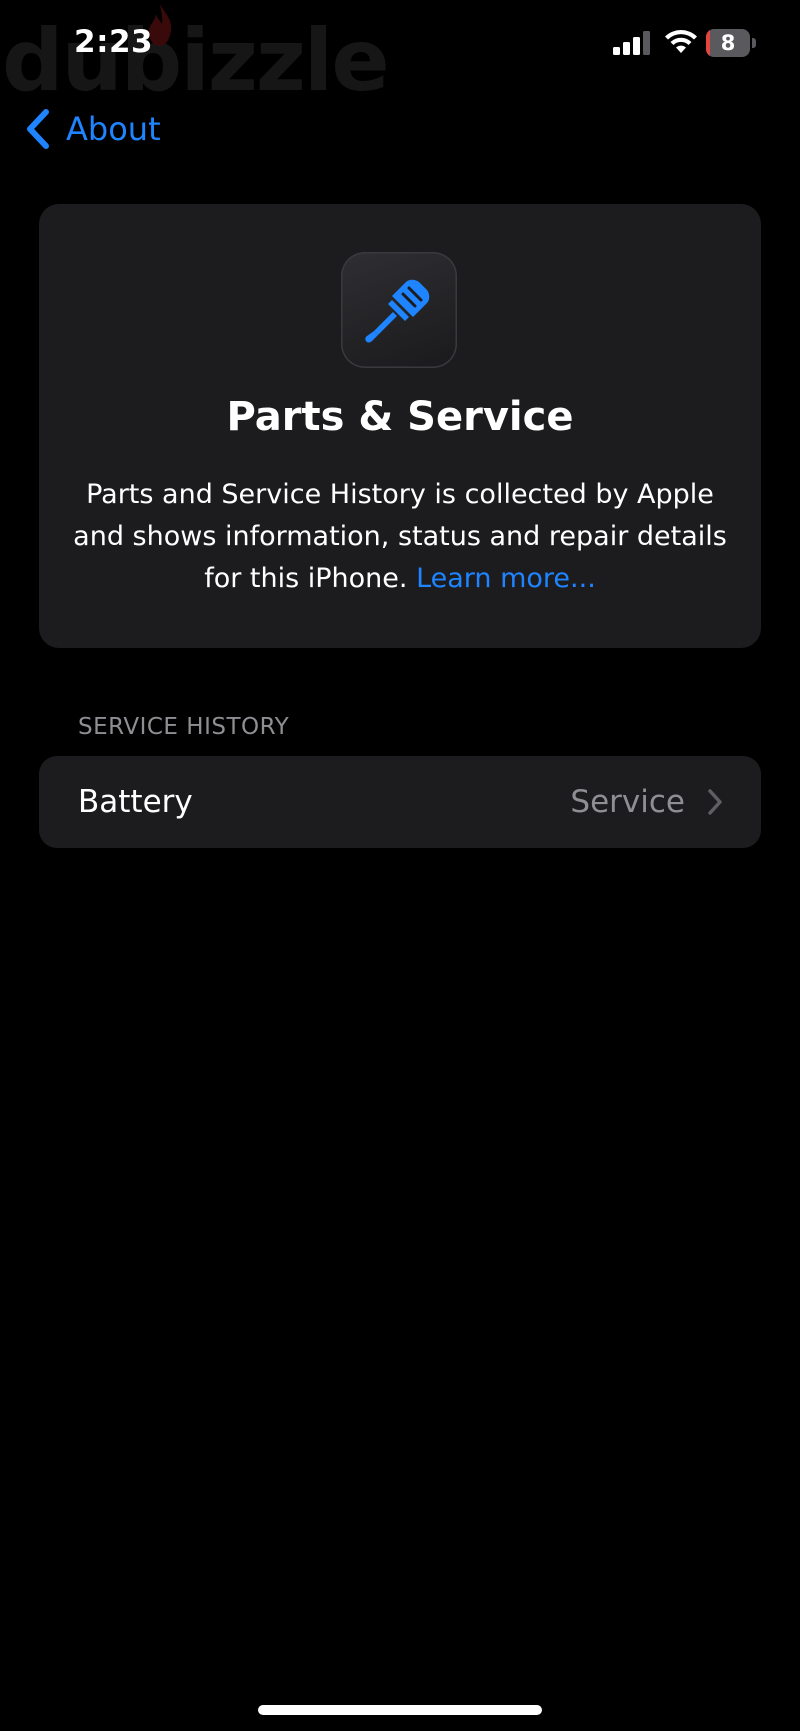 Image resolution: width=800 pixels, height=1731 pixels. Describe the element at coordinates (114, 42) in the screenshot. I see `status-time: 2:23` at that location.